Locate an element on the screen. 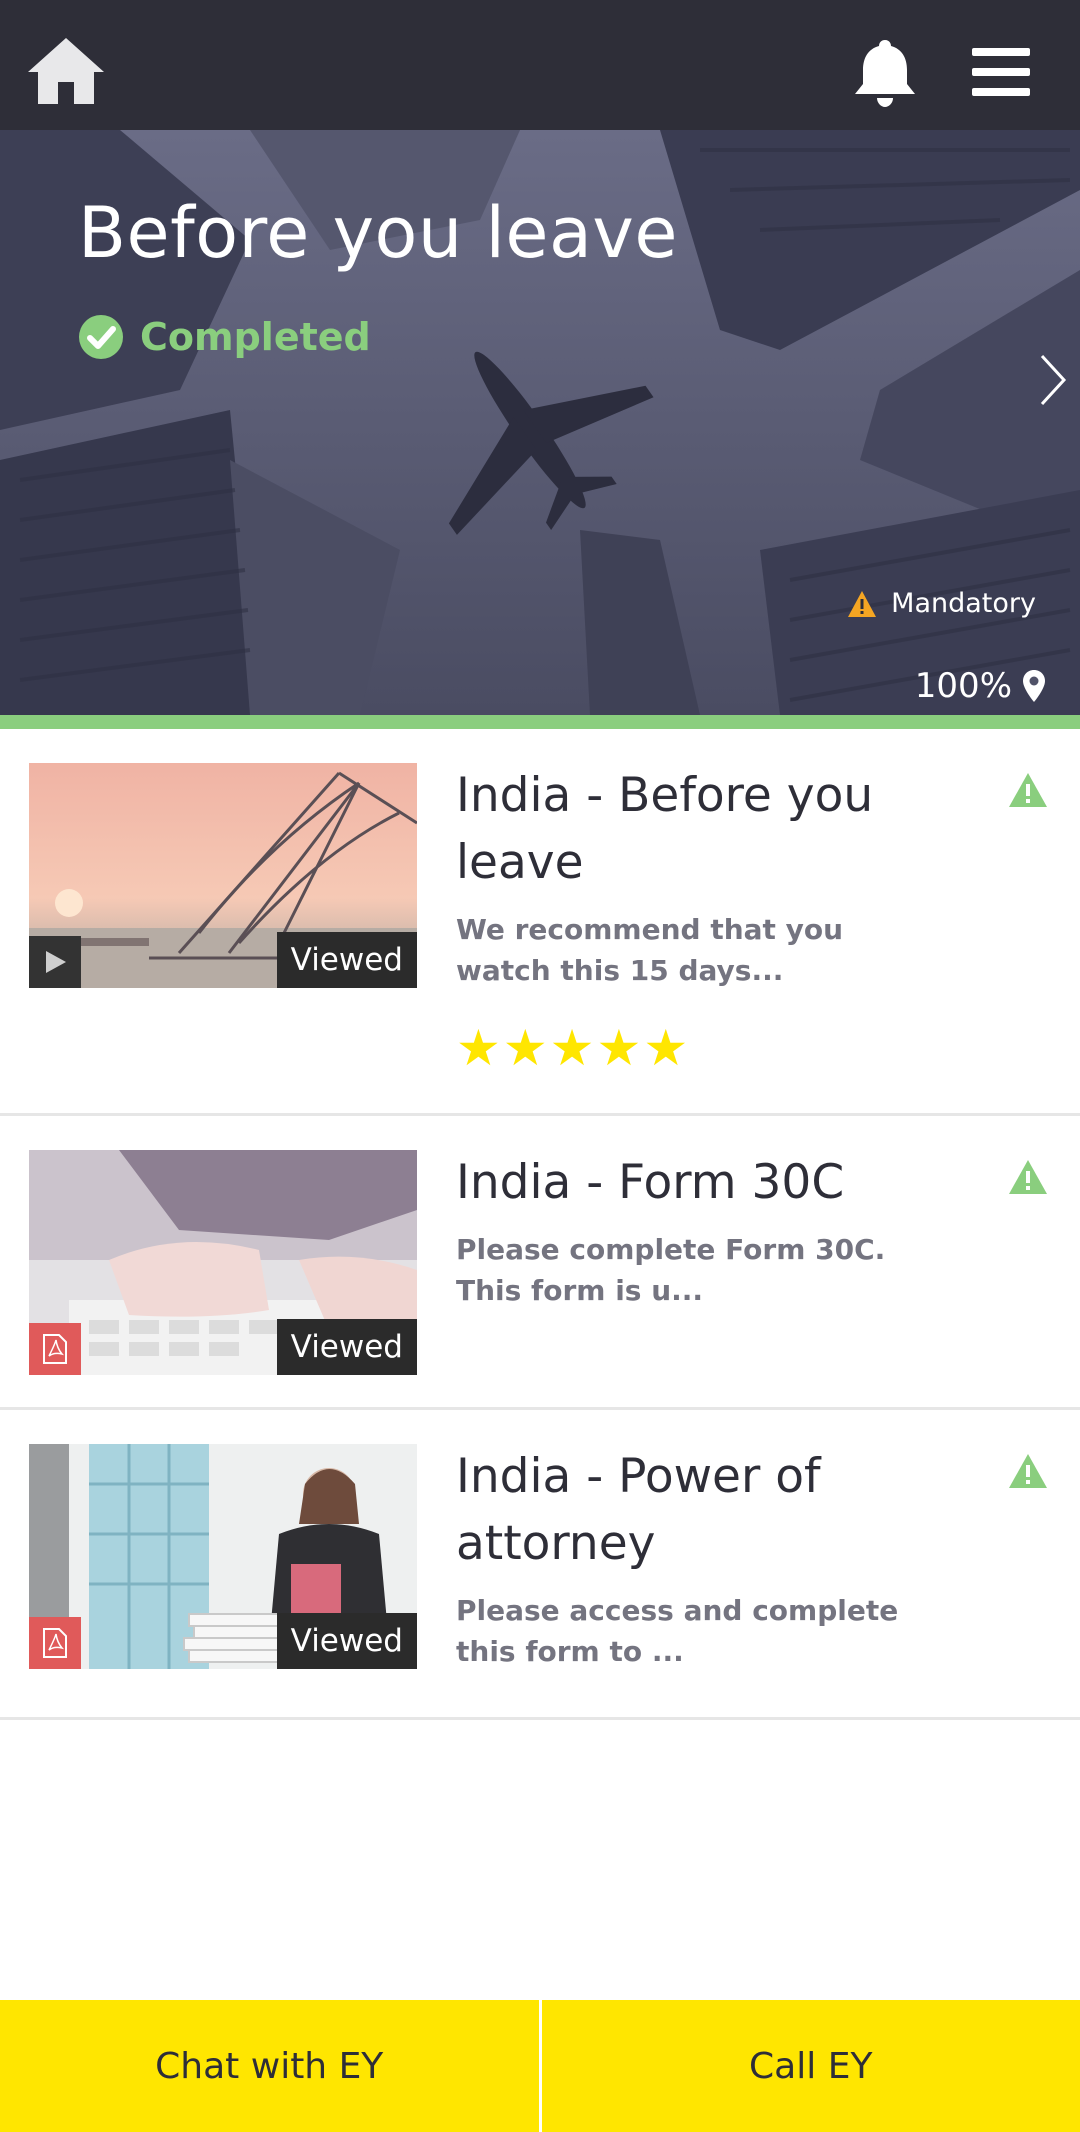 This screenshot has height=2132, width=1080. progress-bar is located at coordinates (540, 722).